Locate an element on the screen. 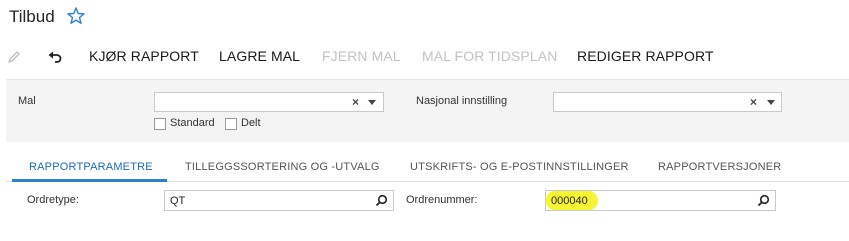  standard-label: Standard is located at coordinates (192, 123).